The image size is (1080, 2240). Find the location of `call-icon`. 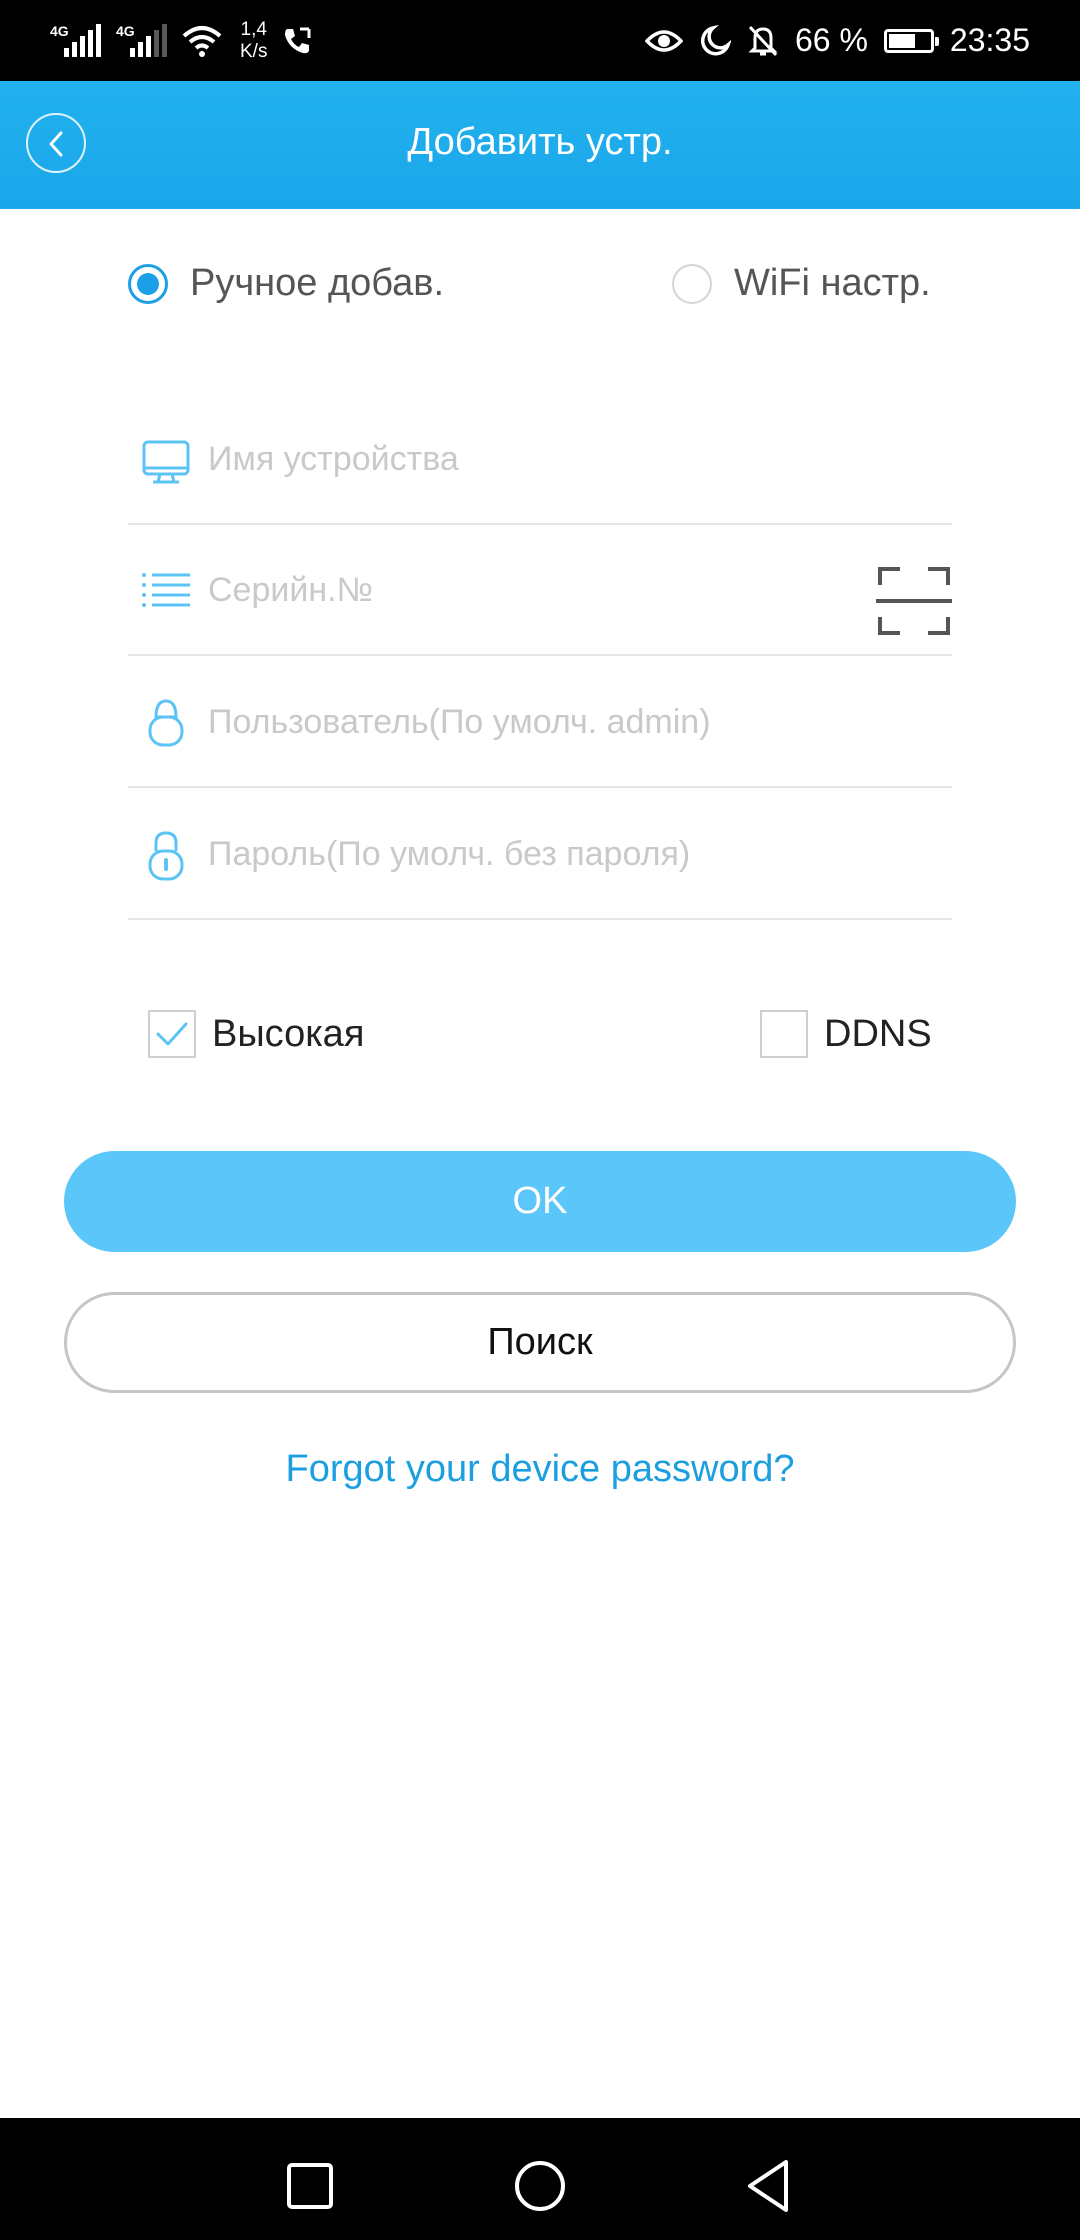

call-icon is located at coordinates (298, 40).